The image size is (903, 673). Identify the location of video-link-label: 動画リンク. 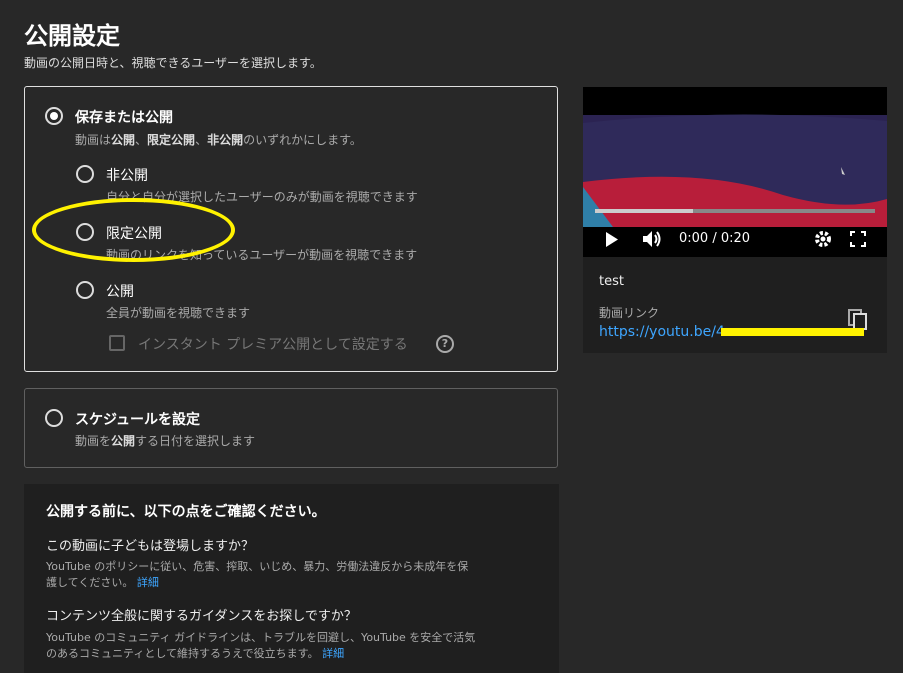
(629, 313).